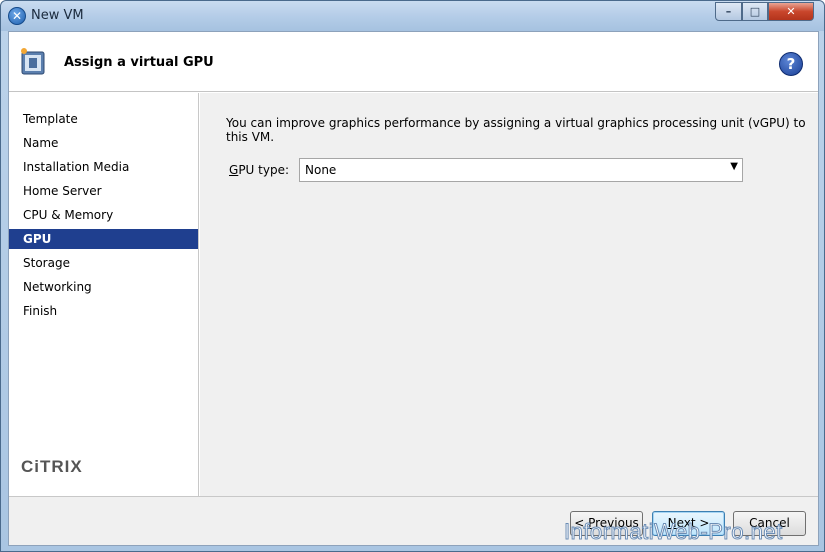 This screenshot has height=552, width=825. I want to click on step-networking: Networking, so click(103, 287).